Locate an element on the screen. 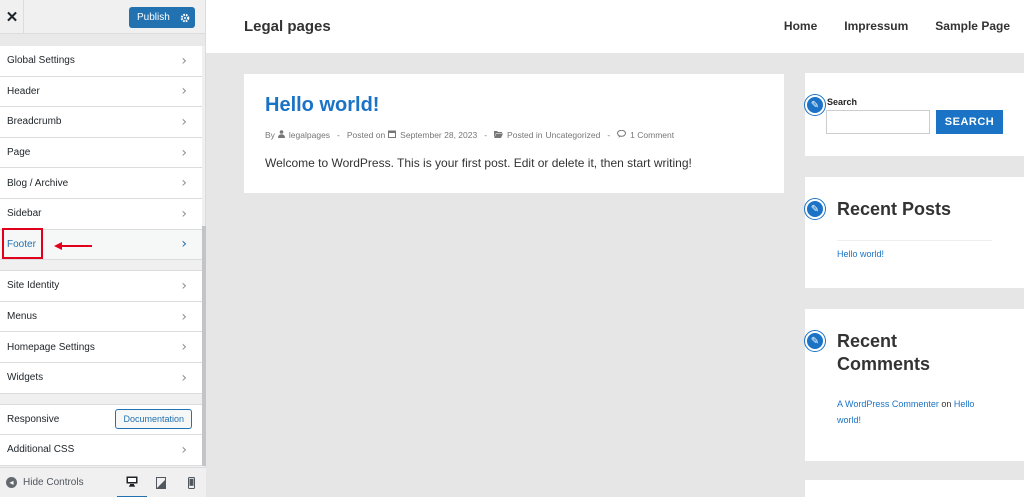  publish-label: Publish is located at coordinates (151, 17).